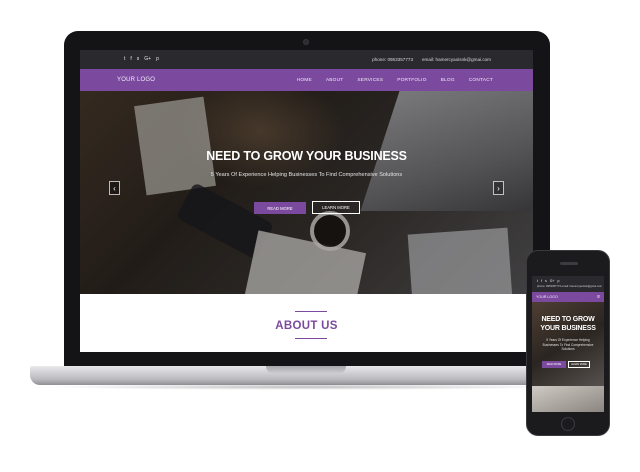  Describe the element at coordinates (336, 207) in the screenshot. I see `learn-more-button: LEARN MORE` at that location.